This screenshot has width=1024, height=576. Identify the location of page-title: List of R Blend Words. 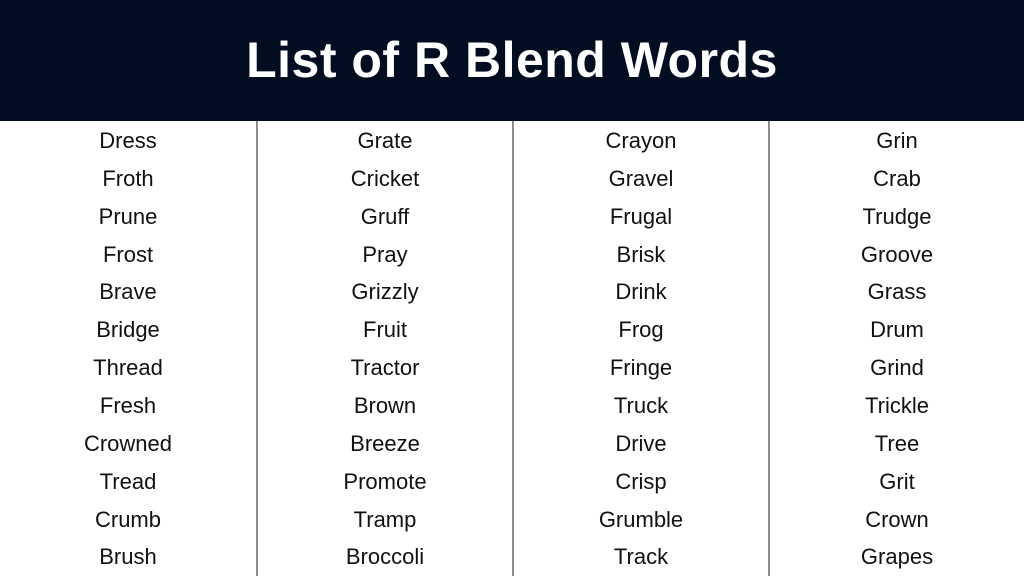
(512, 59).